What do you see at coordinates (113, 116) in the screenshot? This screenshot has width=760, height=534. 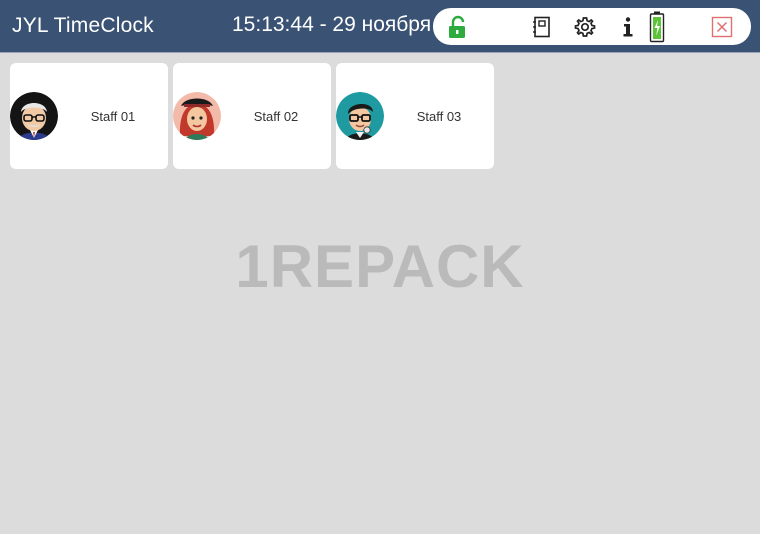 I see `staff-name: Staff 01` at bounding box center [113, 116].